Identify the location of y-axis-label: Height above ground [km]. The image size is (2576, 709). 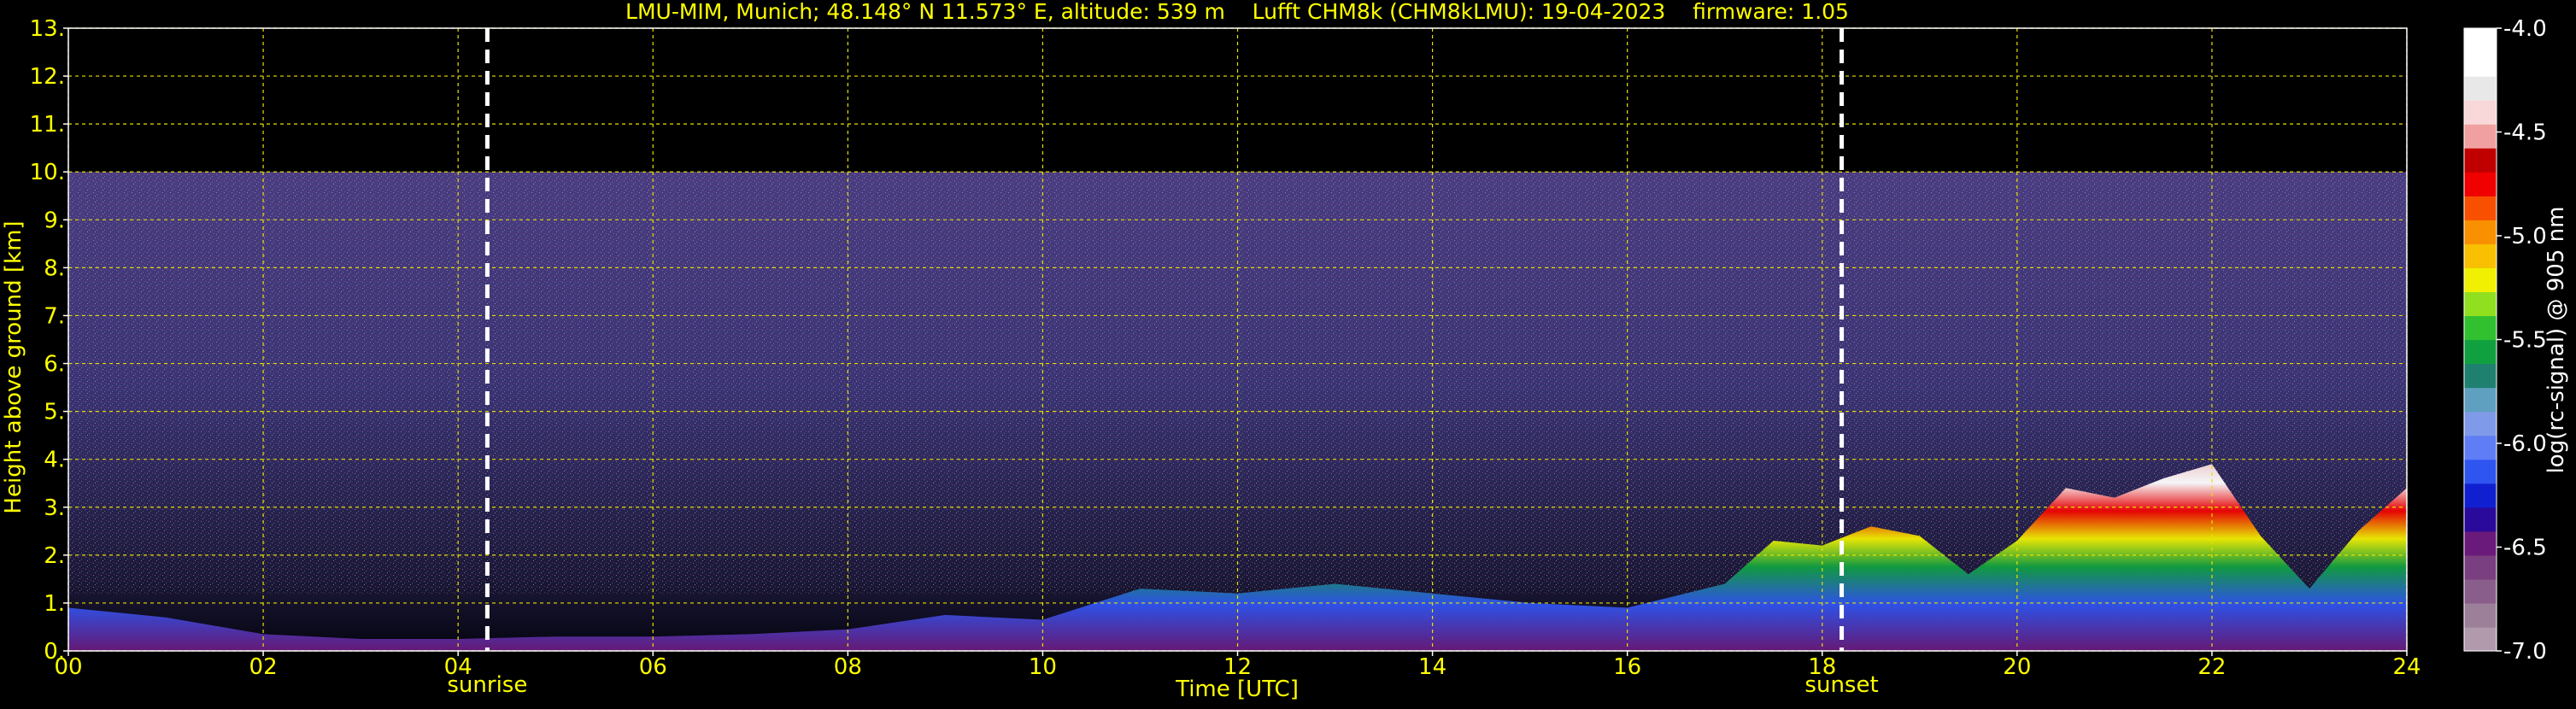
(13, 366).